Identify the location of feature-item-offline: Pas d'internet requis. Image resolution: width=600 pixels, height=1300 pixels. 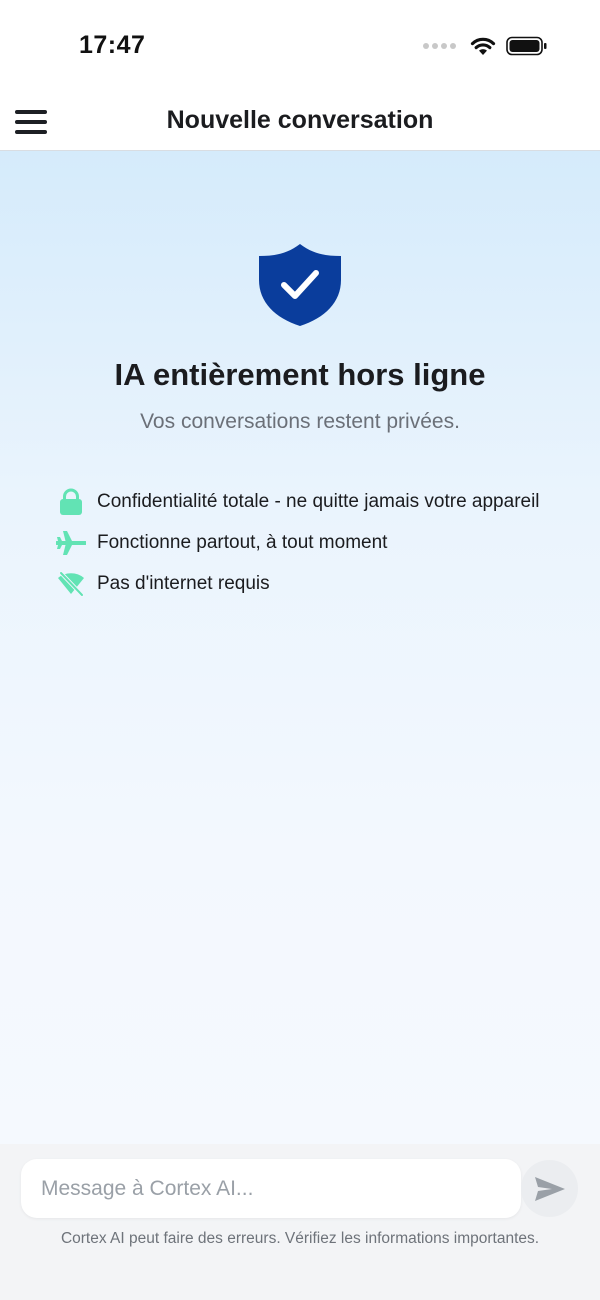
(298, 583).